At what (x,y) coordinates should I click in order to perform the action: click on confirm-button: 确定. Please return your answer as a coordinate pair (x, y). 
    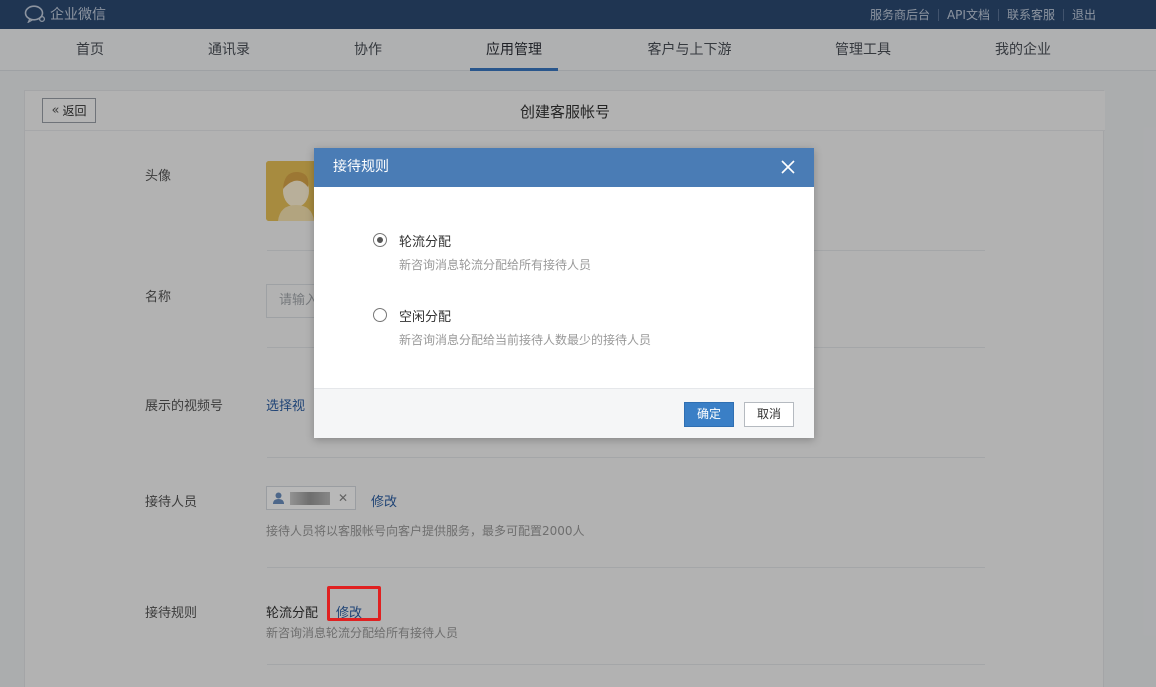
    Looking at the image, I should click on (709, 414).